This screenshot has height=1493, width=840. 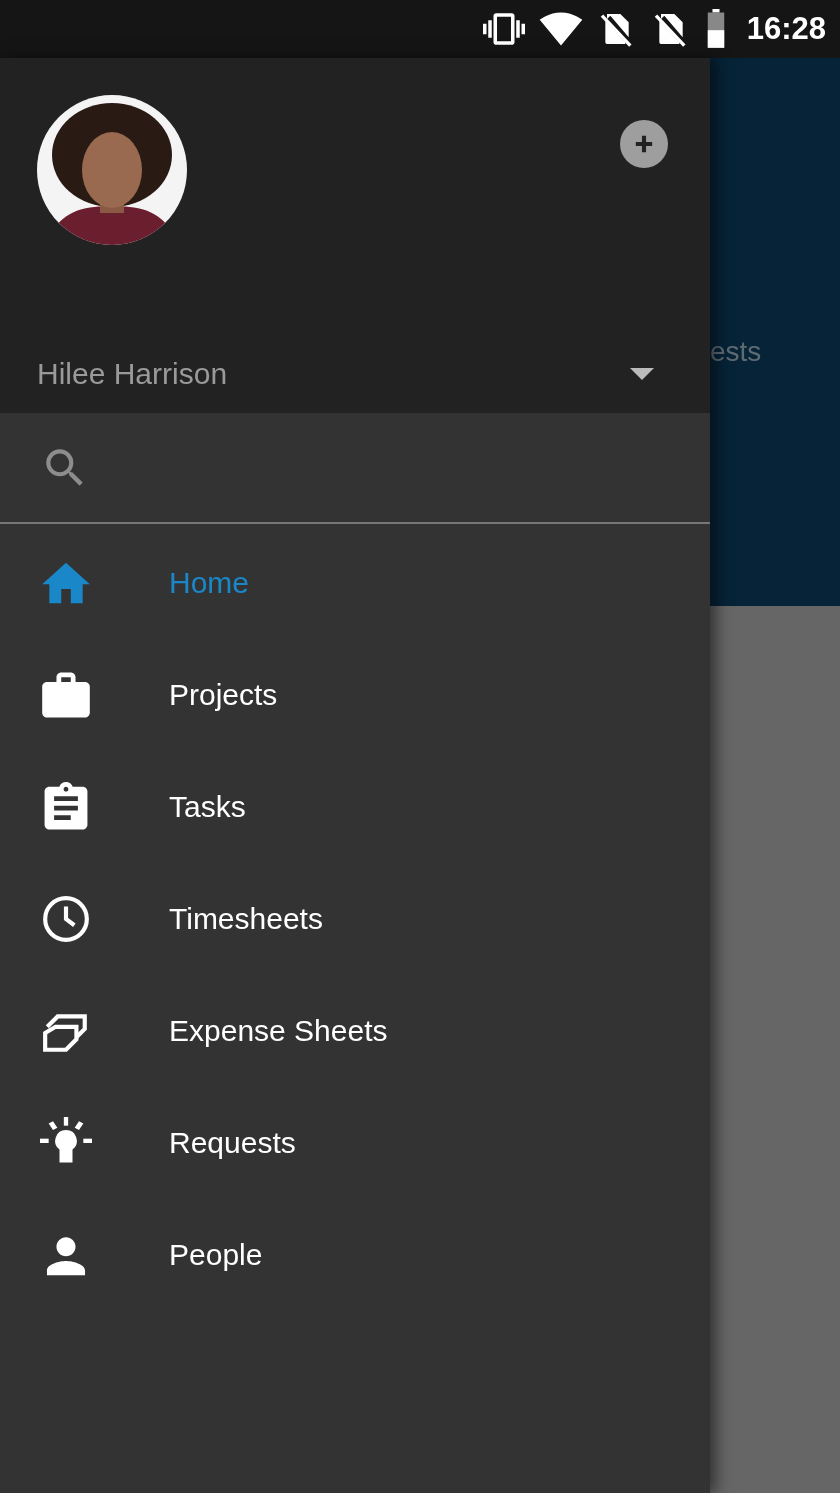 What do you see at coordinates (355, 919) in the screenshot?
I see `menu-item: Timesheets` at bounding box center [355, 919].